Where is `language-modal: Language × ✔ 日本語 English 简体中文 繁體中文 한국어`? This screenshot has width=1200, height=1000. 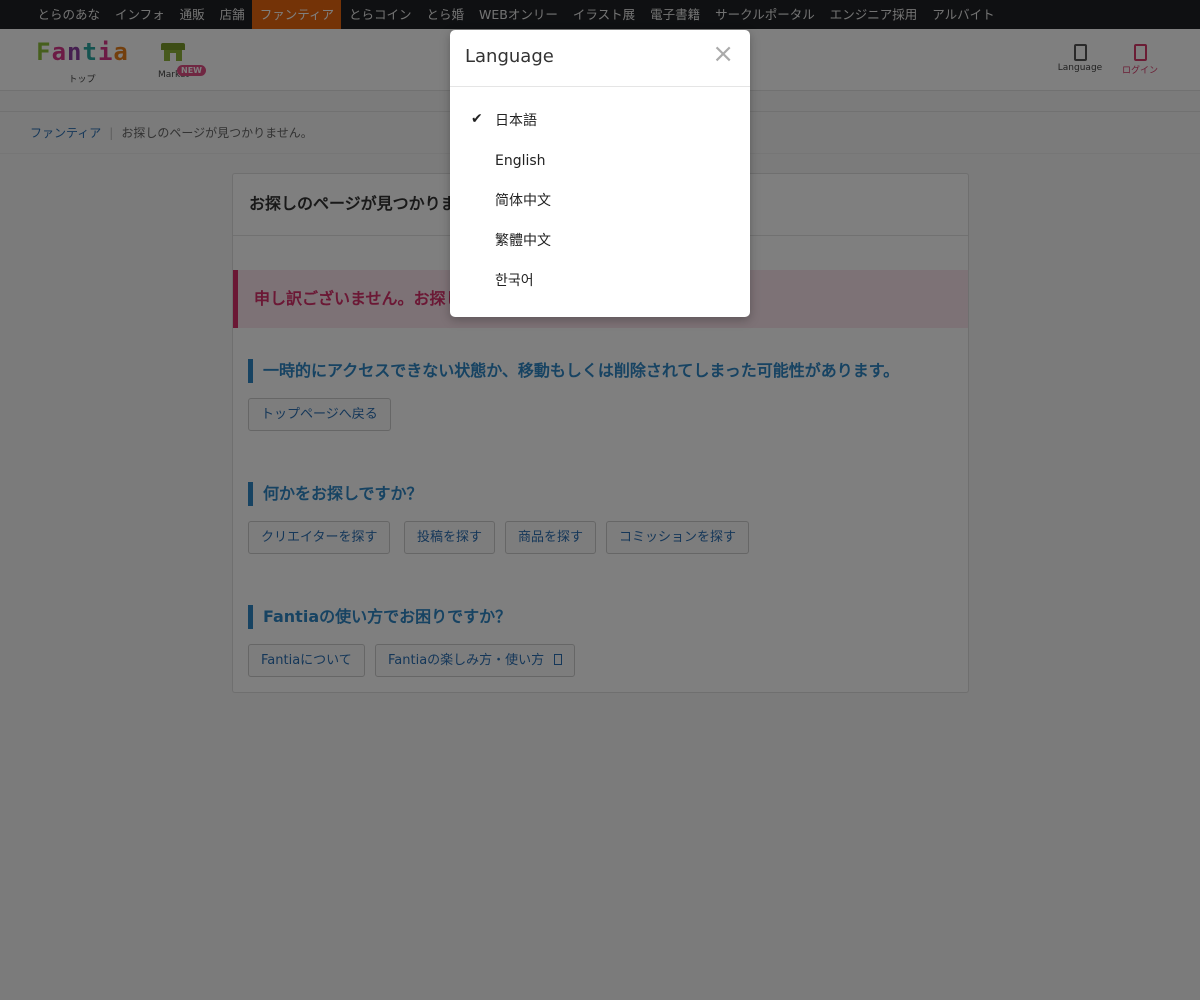 language-modal: Language × ✔ 日本語 English 简体中文 繁體中文 한국어 is located at coordinates (600, 173).